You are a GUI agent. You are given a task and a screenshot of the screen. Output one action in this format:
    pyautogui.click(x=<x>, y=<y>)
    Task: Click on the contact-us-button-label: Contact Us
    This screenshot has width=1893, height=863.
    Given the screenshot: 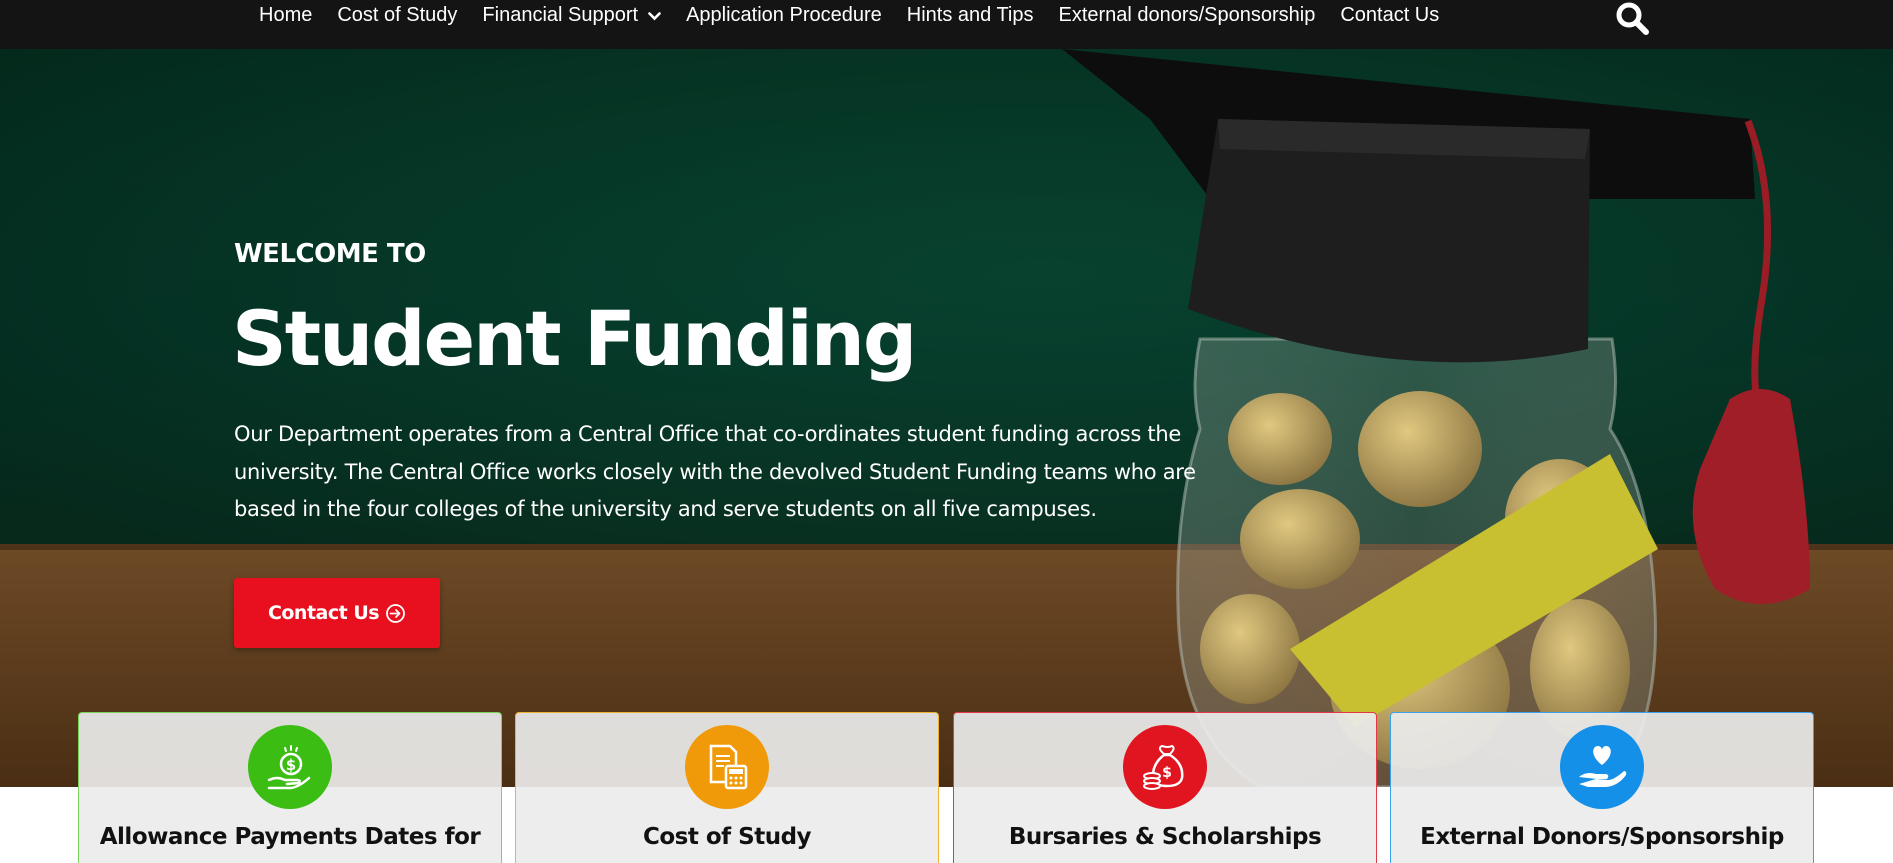 What is the action you would take?
    pyautogui.click(x=323, y=613)
    